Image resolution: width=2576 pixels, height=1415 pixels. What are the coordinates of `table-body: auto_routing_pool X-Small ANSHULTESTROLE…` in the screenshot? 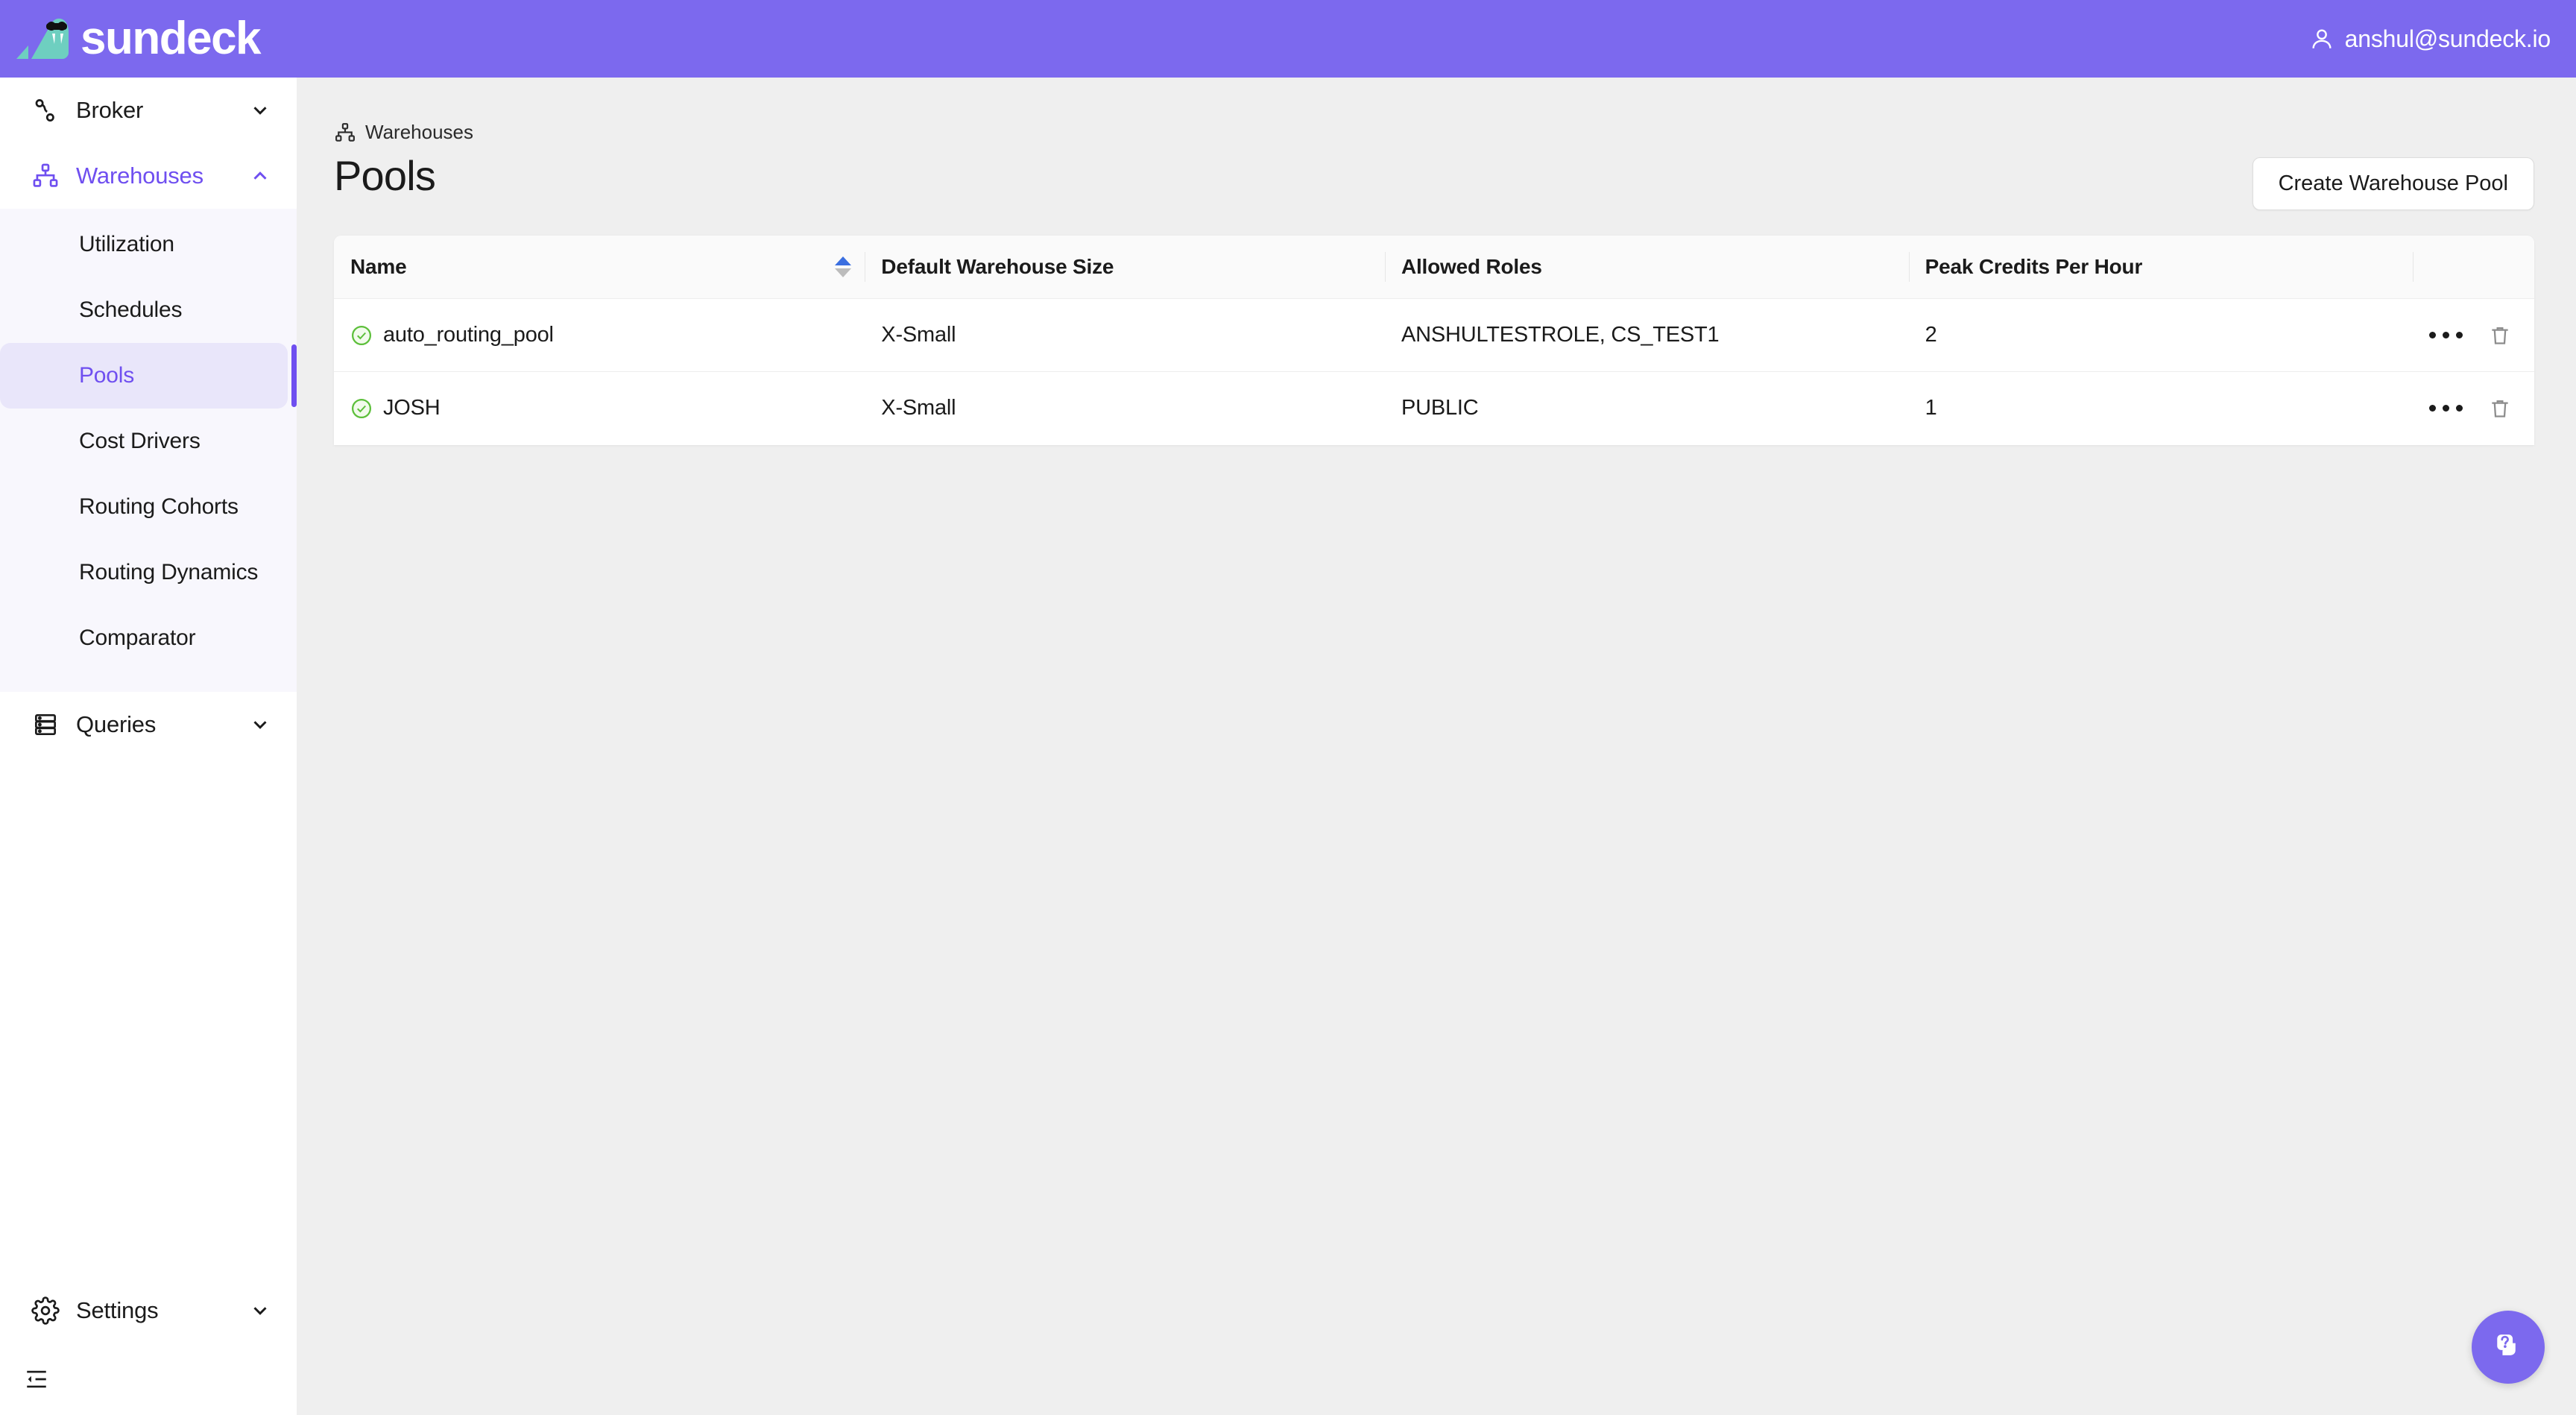 It's located at (1434, 371).